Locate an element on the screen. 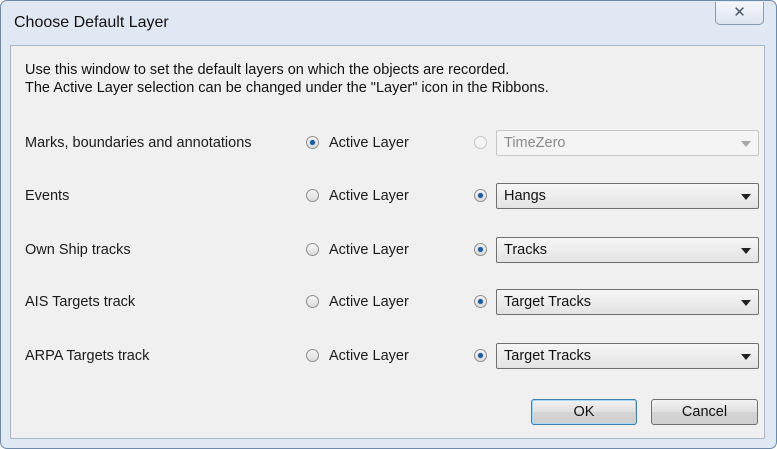  layer-dropdown: TimeZero is located at coordinates (627, 143).